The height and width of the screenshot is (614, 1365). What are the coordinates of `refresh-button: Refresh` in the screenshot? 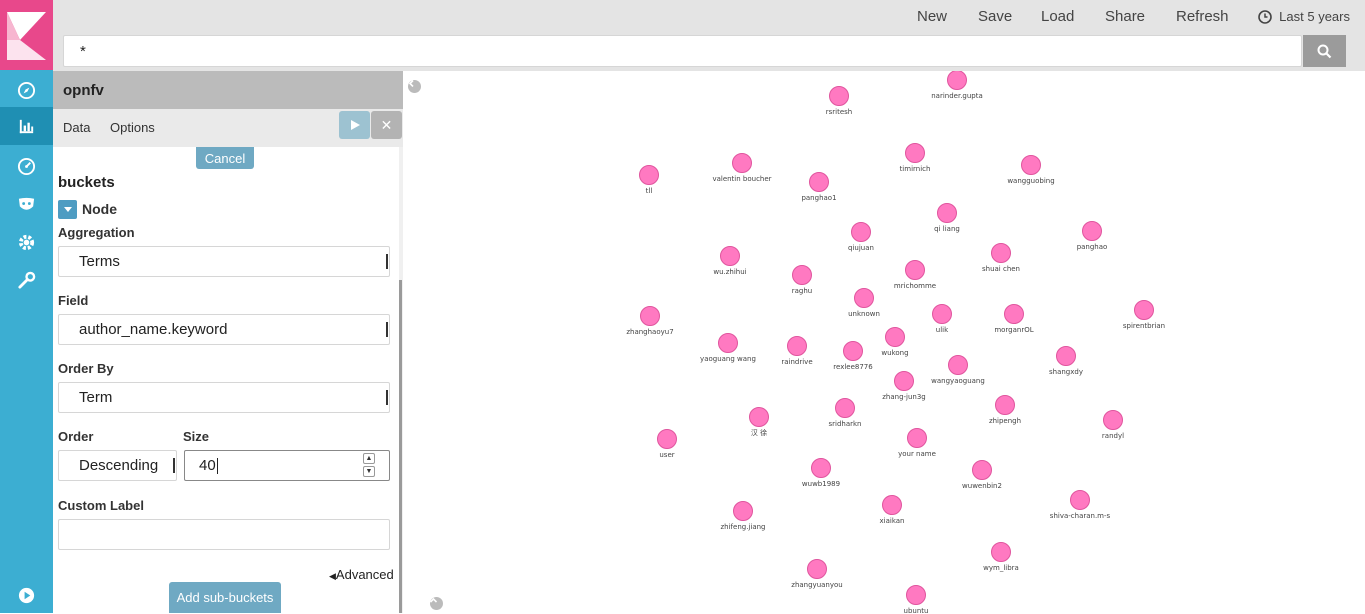 It's located at (1202, 16).